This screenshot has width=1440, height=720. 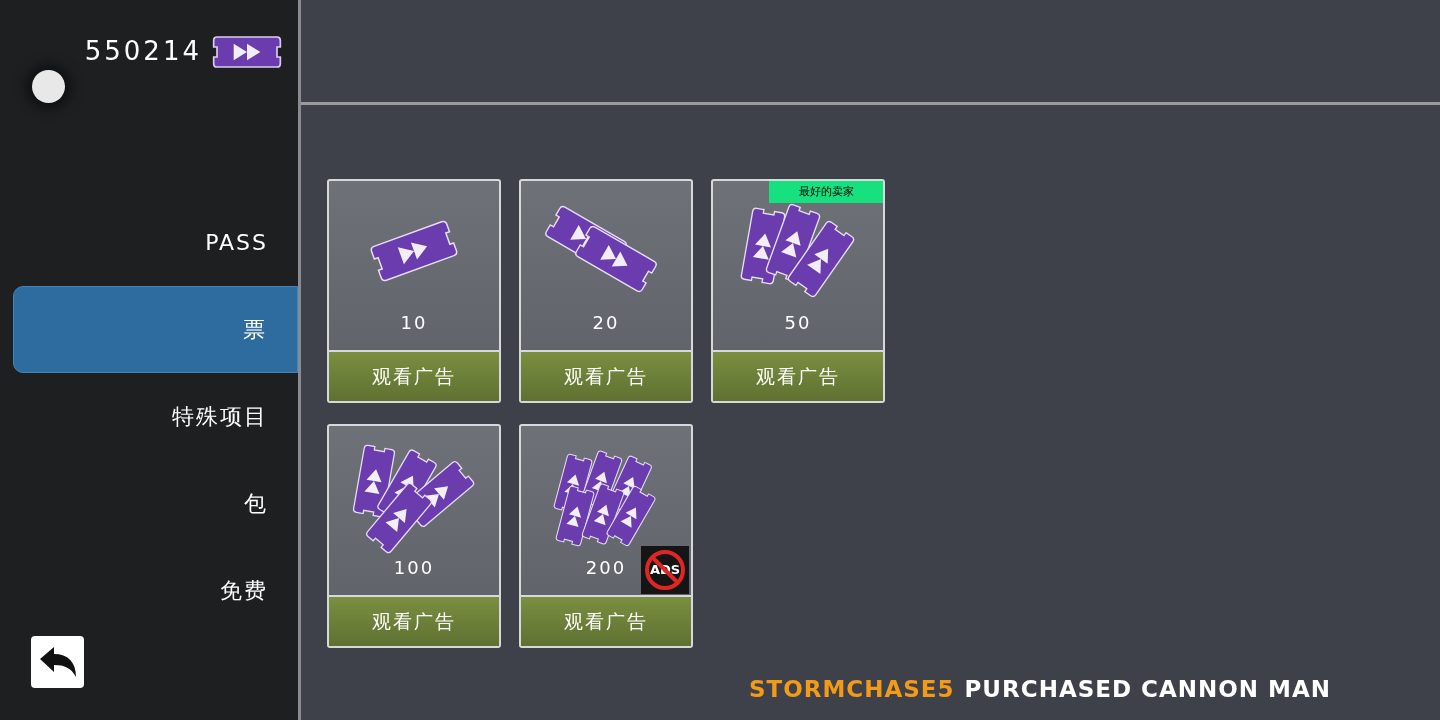 What do you see at coordinates (606, 323) in the screenshot?
I see `ticket-amount: 20` at bounding box center [606, 323].